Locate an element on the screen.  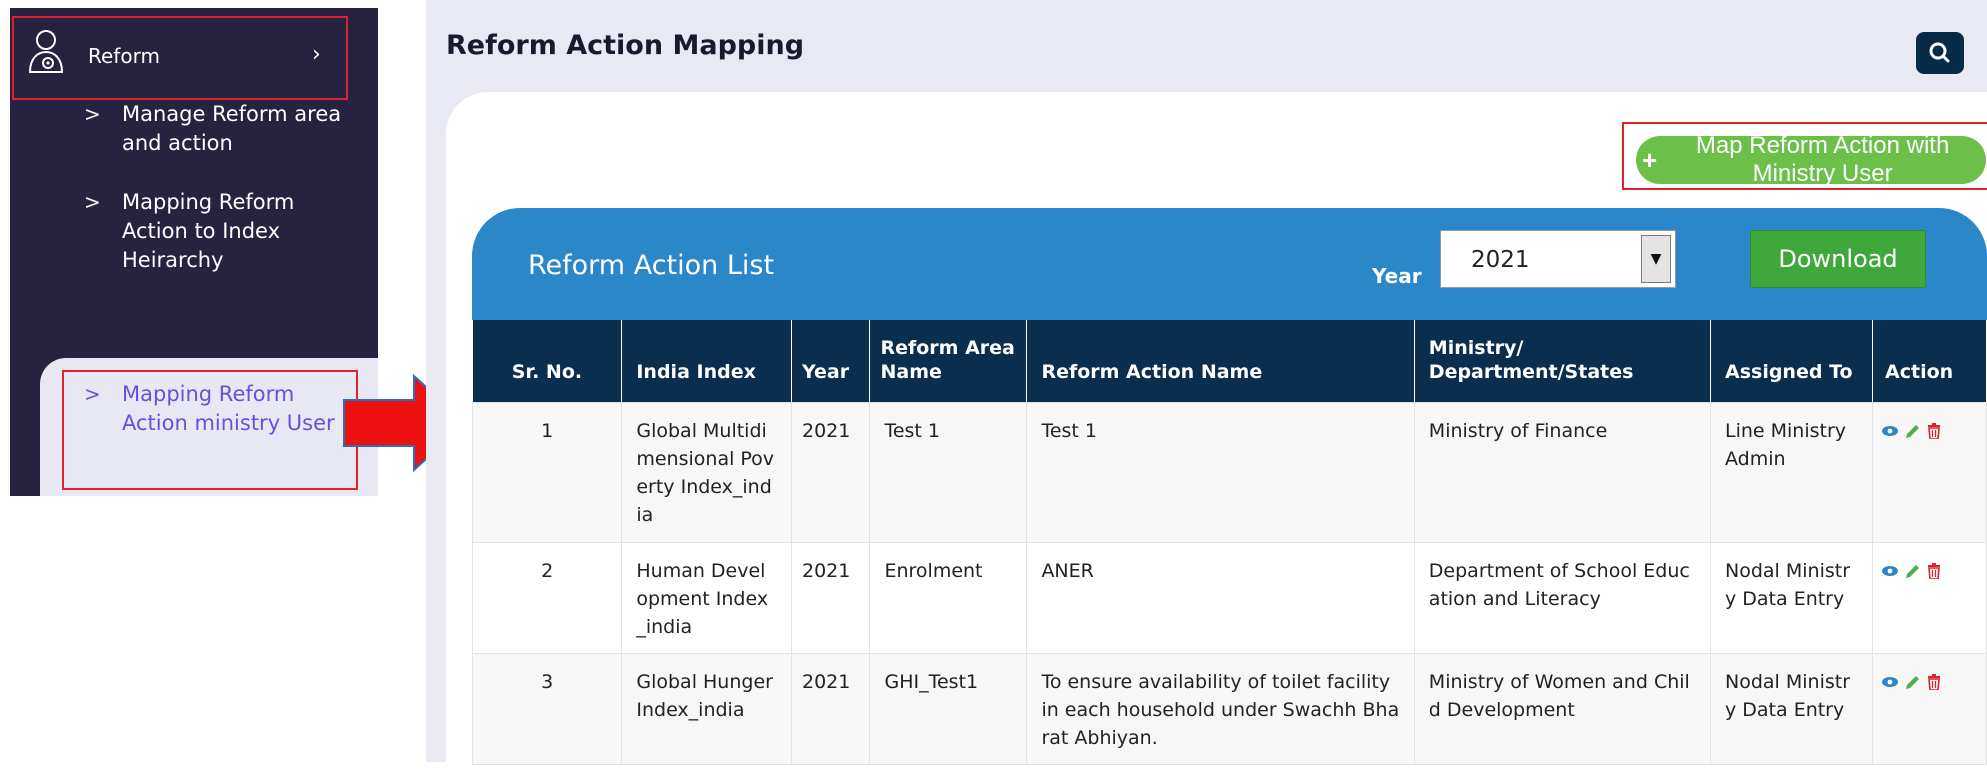
year-select: 2021 ▼ is located at coordinates (1558, 259).